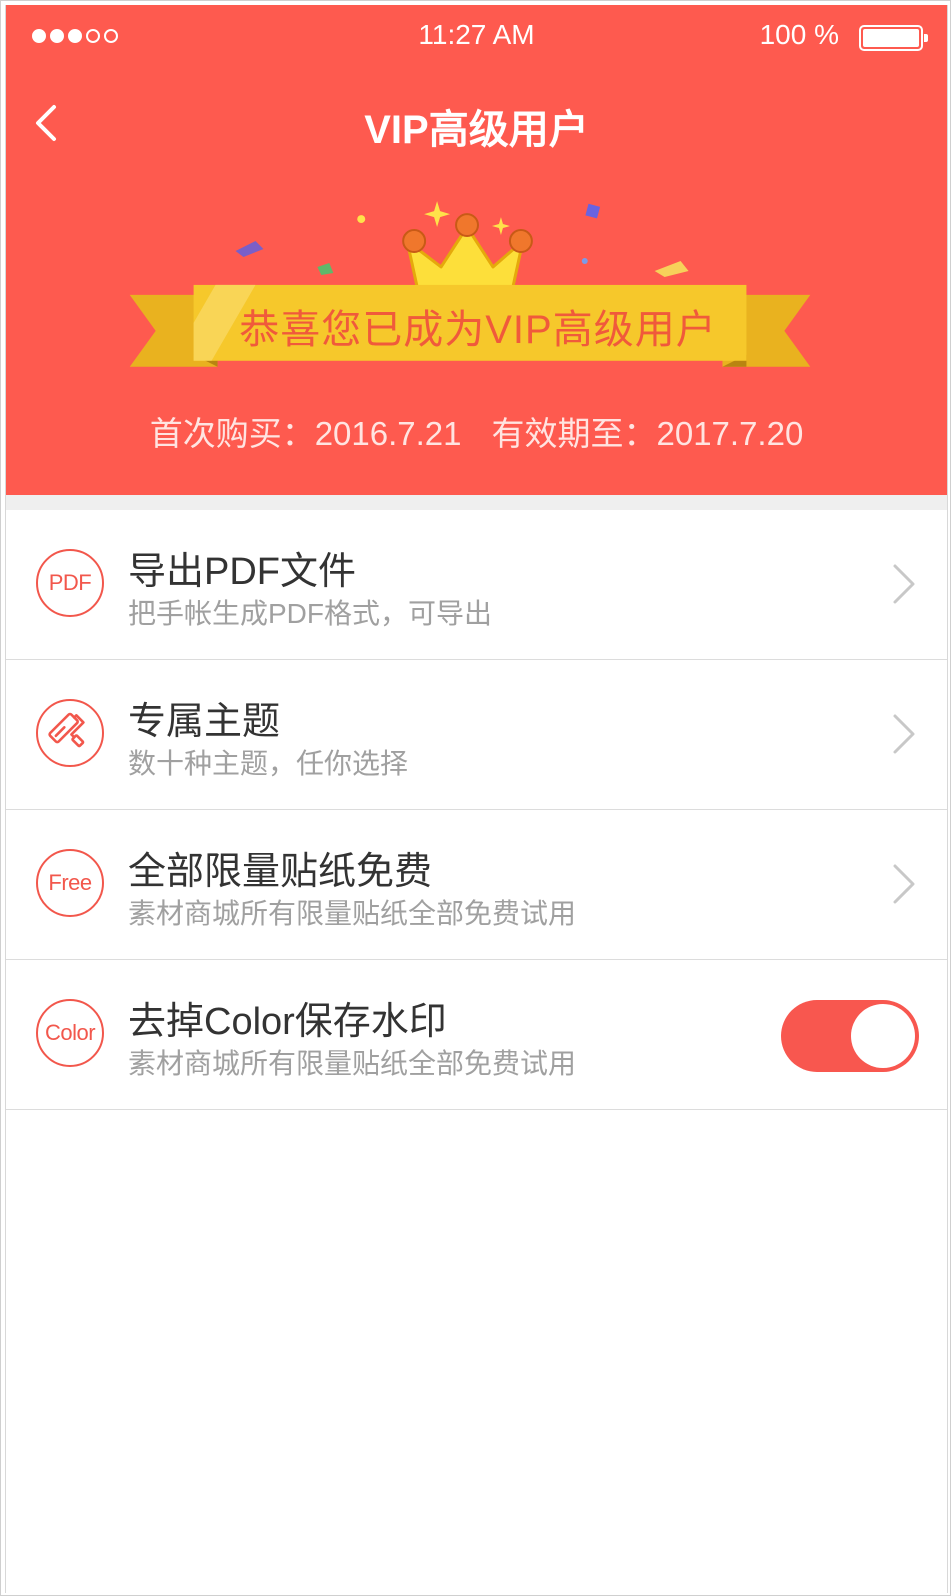  What do you see at coordinates (476, 735) in the screenshot?
I see `feature-row-themes: 专属主题 数十种主题，任你选择` at bounding box center [476, 735].